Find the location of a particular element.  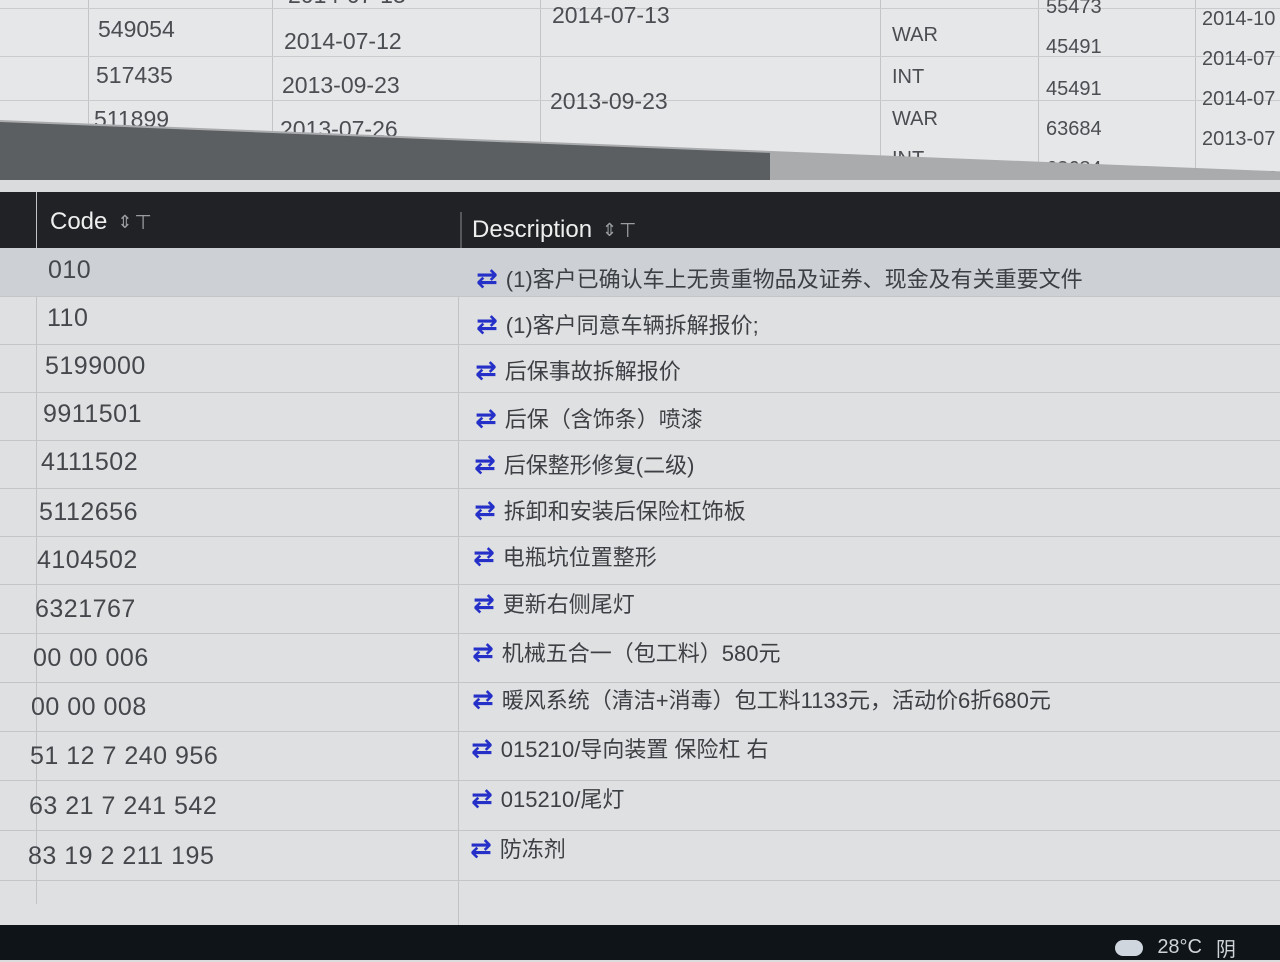

table-row: 5112656 ⇄ 拆卸和安装后保险杠饰板 is located at coordinates (640, 512).